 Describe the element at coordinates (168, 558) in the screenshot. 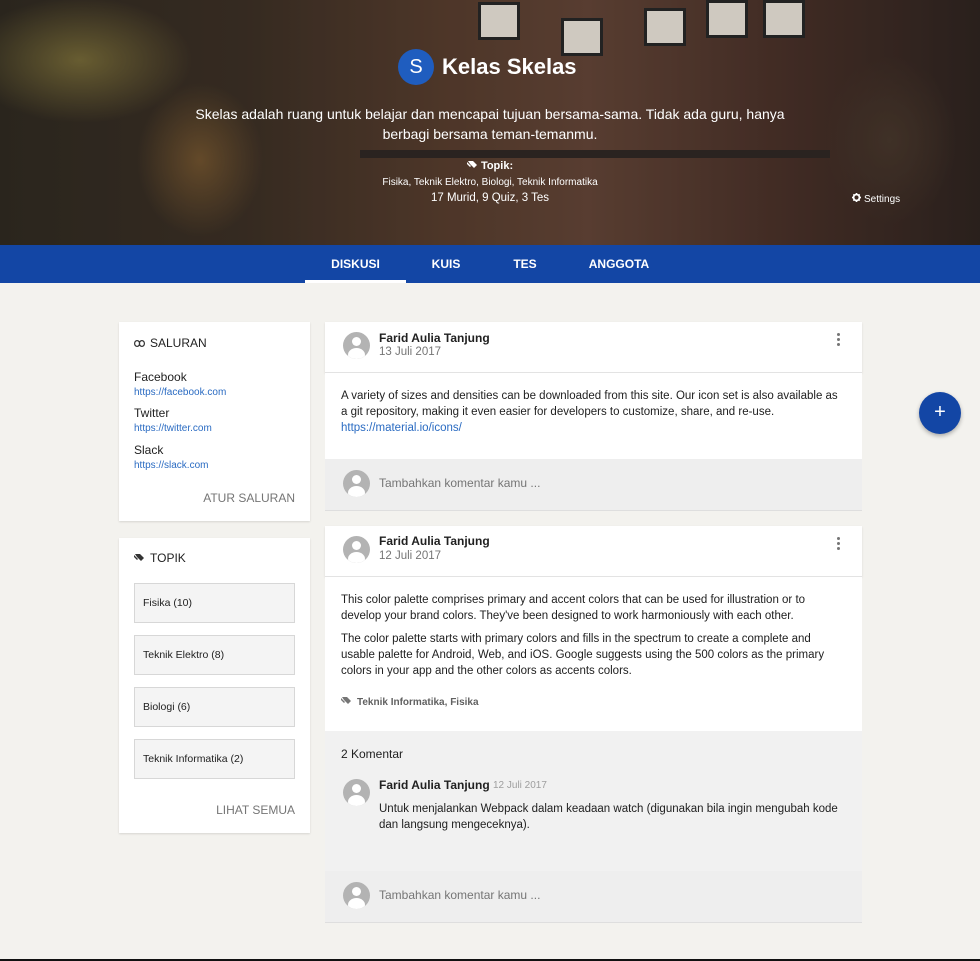

I see `topics-title: TOPIK` at that location.